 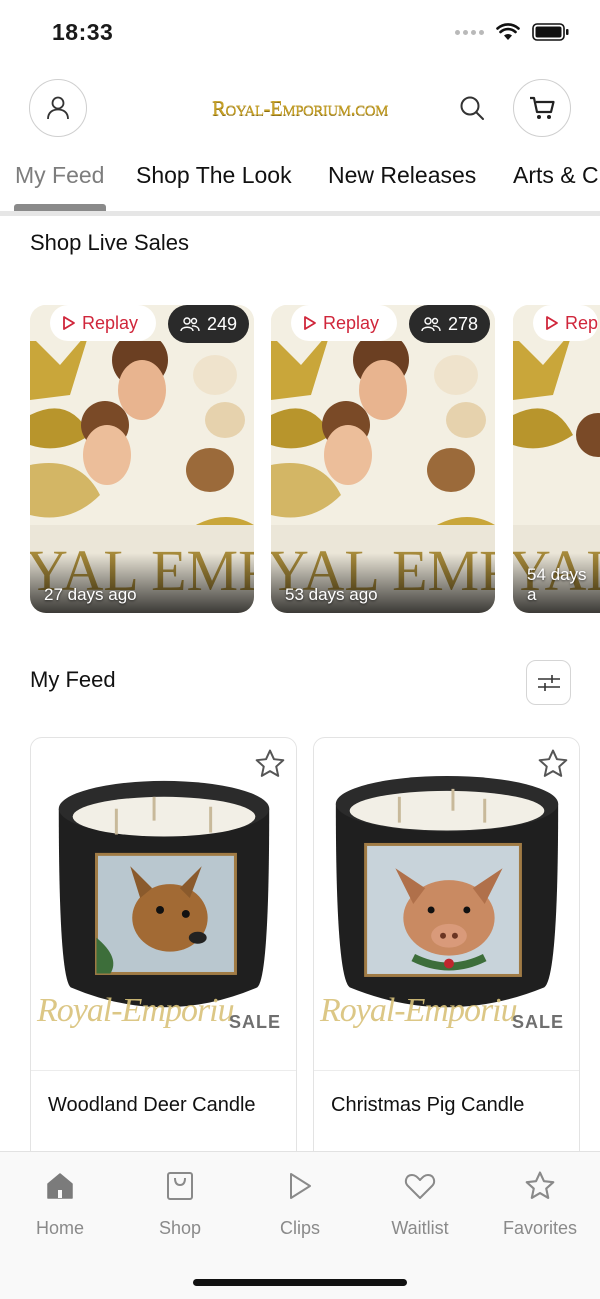 I want to click on status-bar: 18:33, so click(x=300, y=33).